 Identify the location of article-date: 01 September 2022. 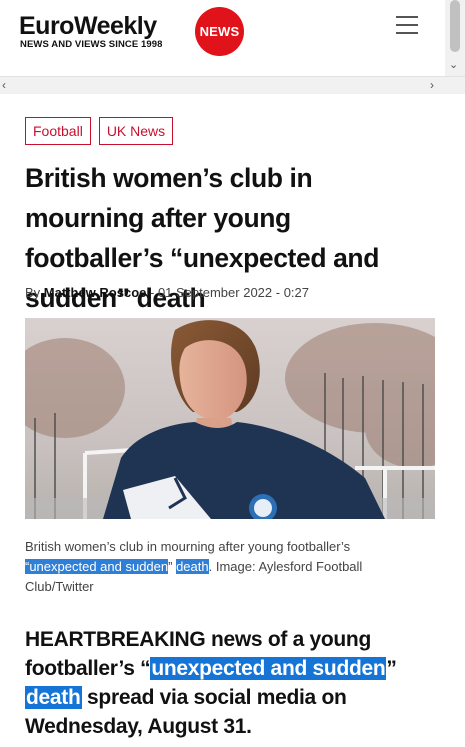
(215, 292).